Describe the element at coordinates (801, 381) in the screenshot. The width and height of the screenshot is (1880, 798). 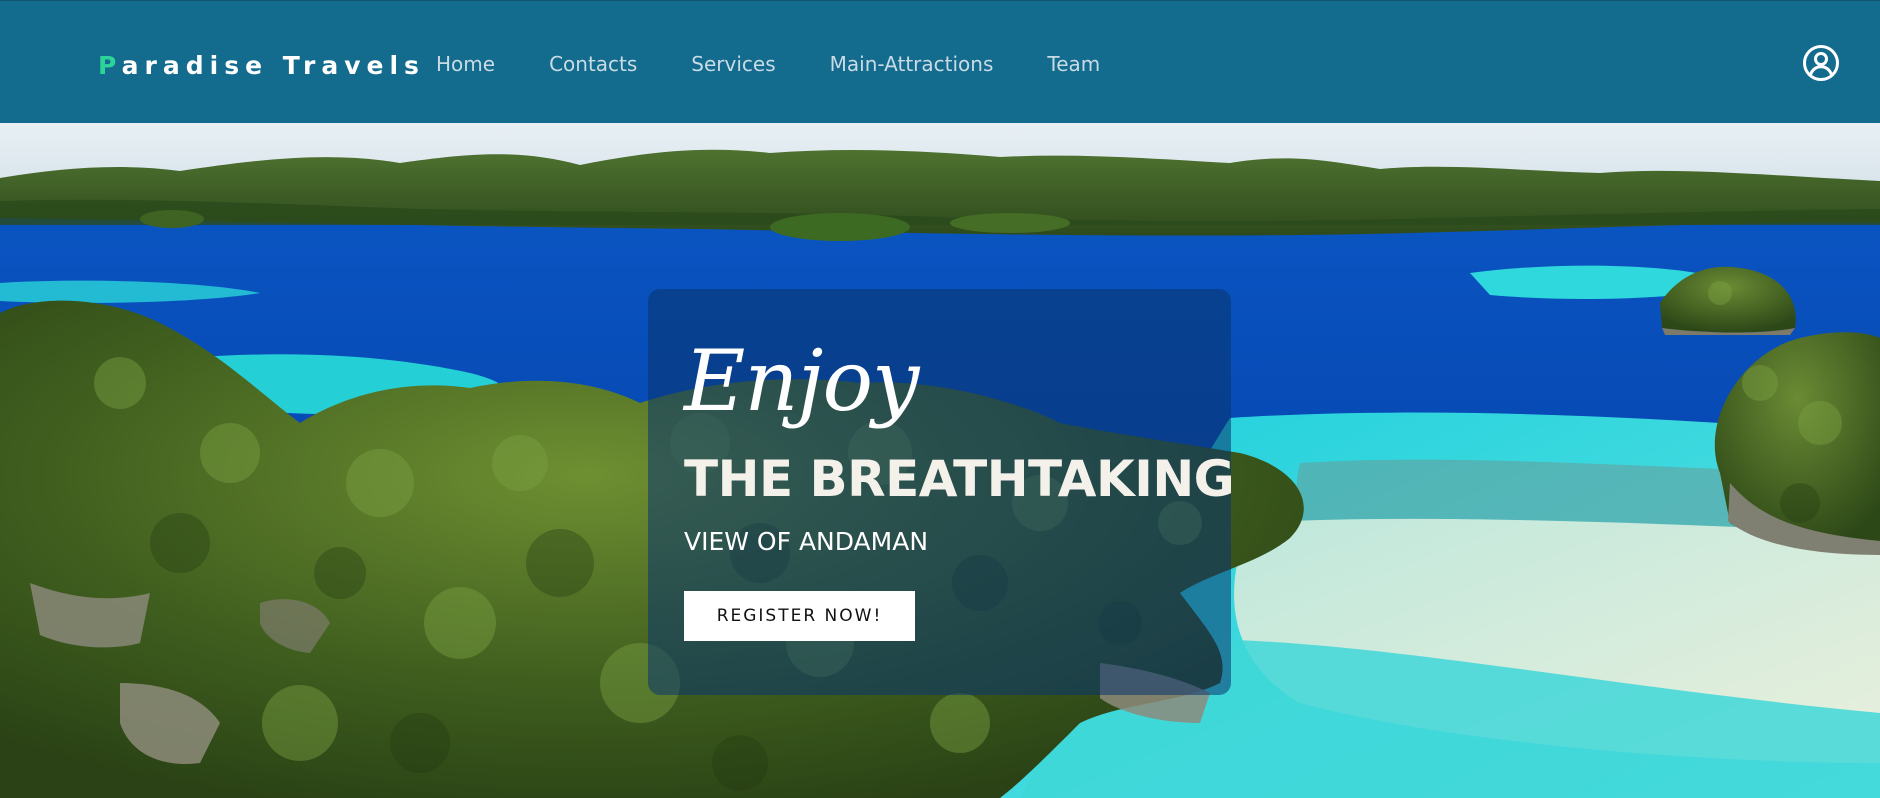
I see `hero-script-heading: Enjoy` at that location.